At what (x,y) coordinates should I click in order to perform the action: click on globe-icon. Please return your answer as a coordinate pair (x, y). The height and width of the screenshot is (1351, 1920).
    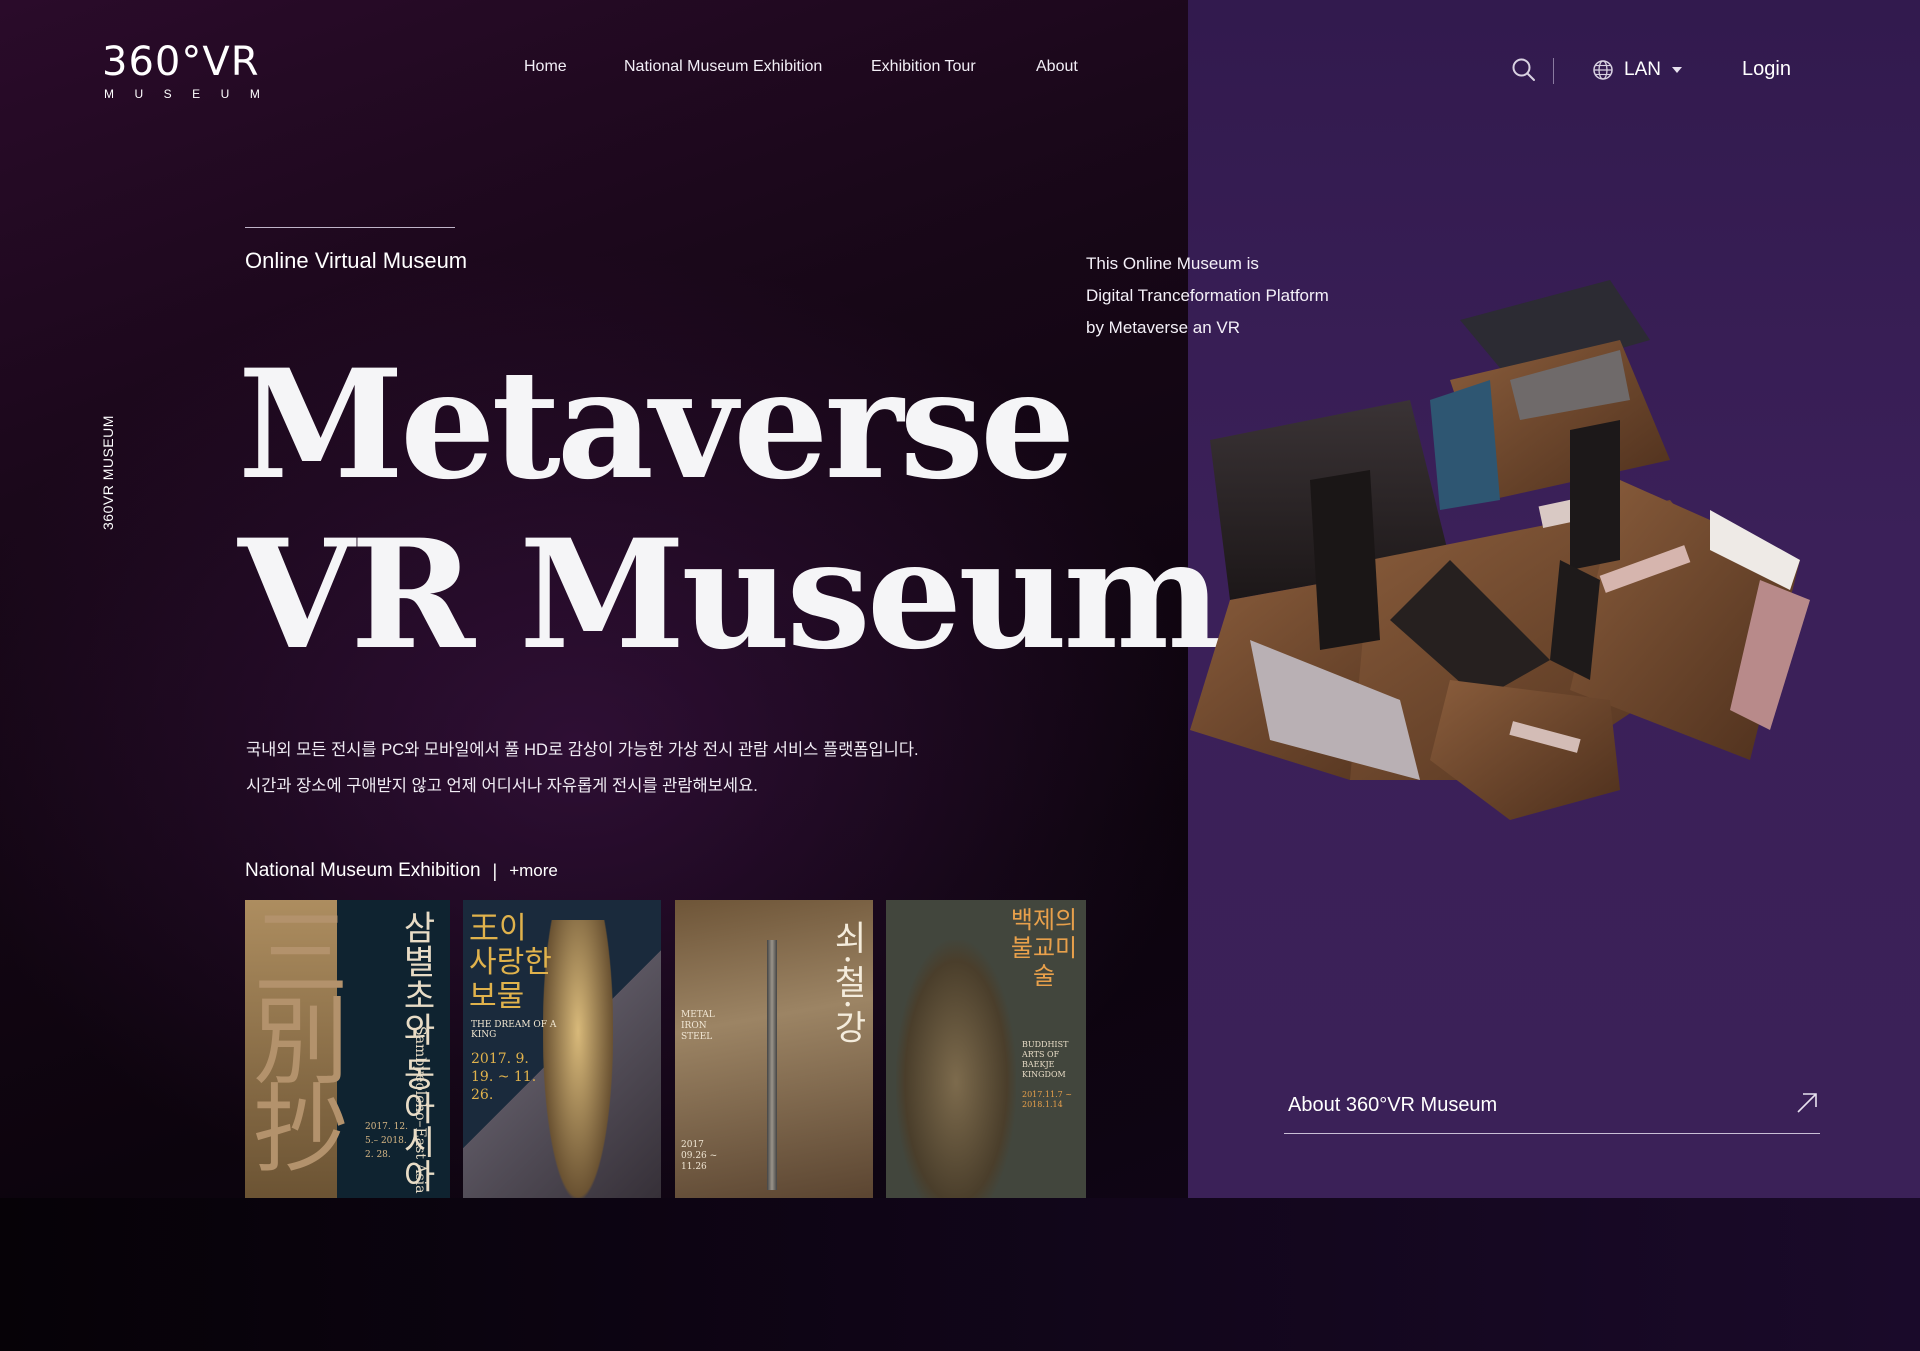
    Looking at the image, I should click on (1603, 70).